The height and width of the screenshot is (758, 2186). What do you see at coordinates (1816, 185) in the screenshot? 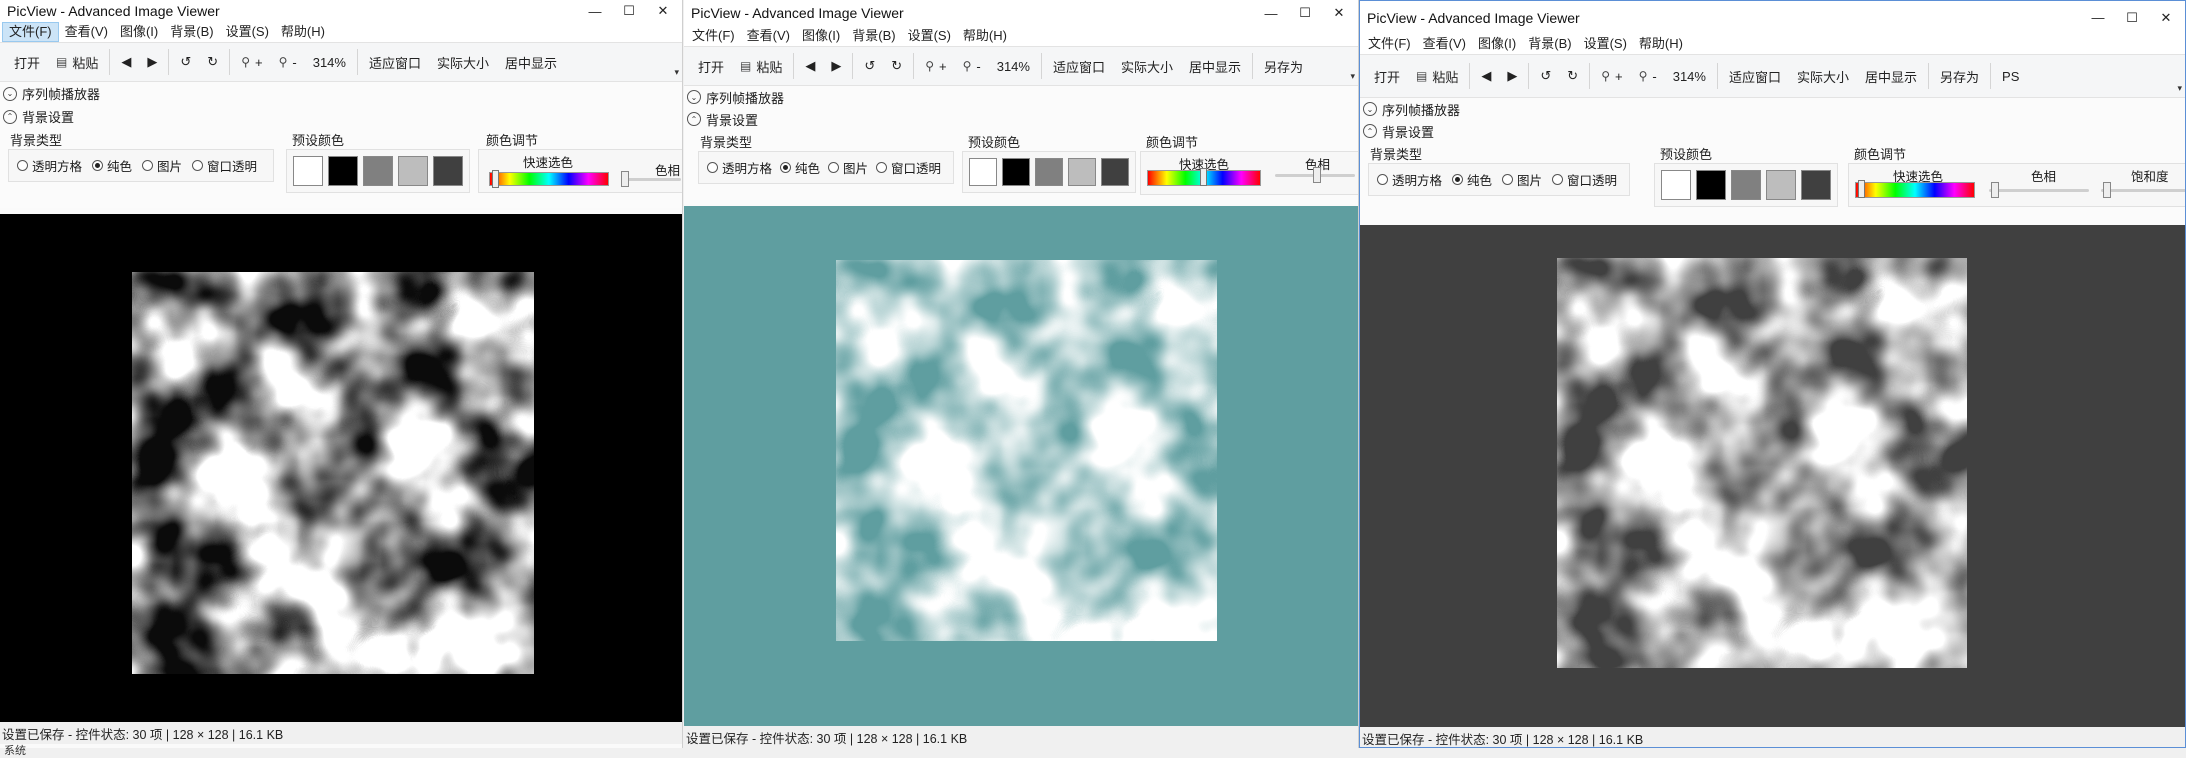
I see `swatch-dark-gray` at bounding box center [1816, 185].